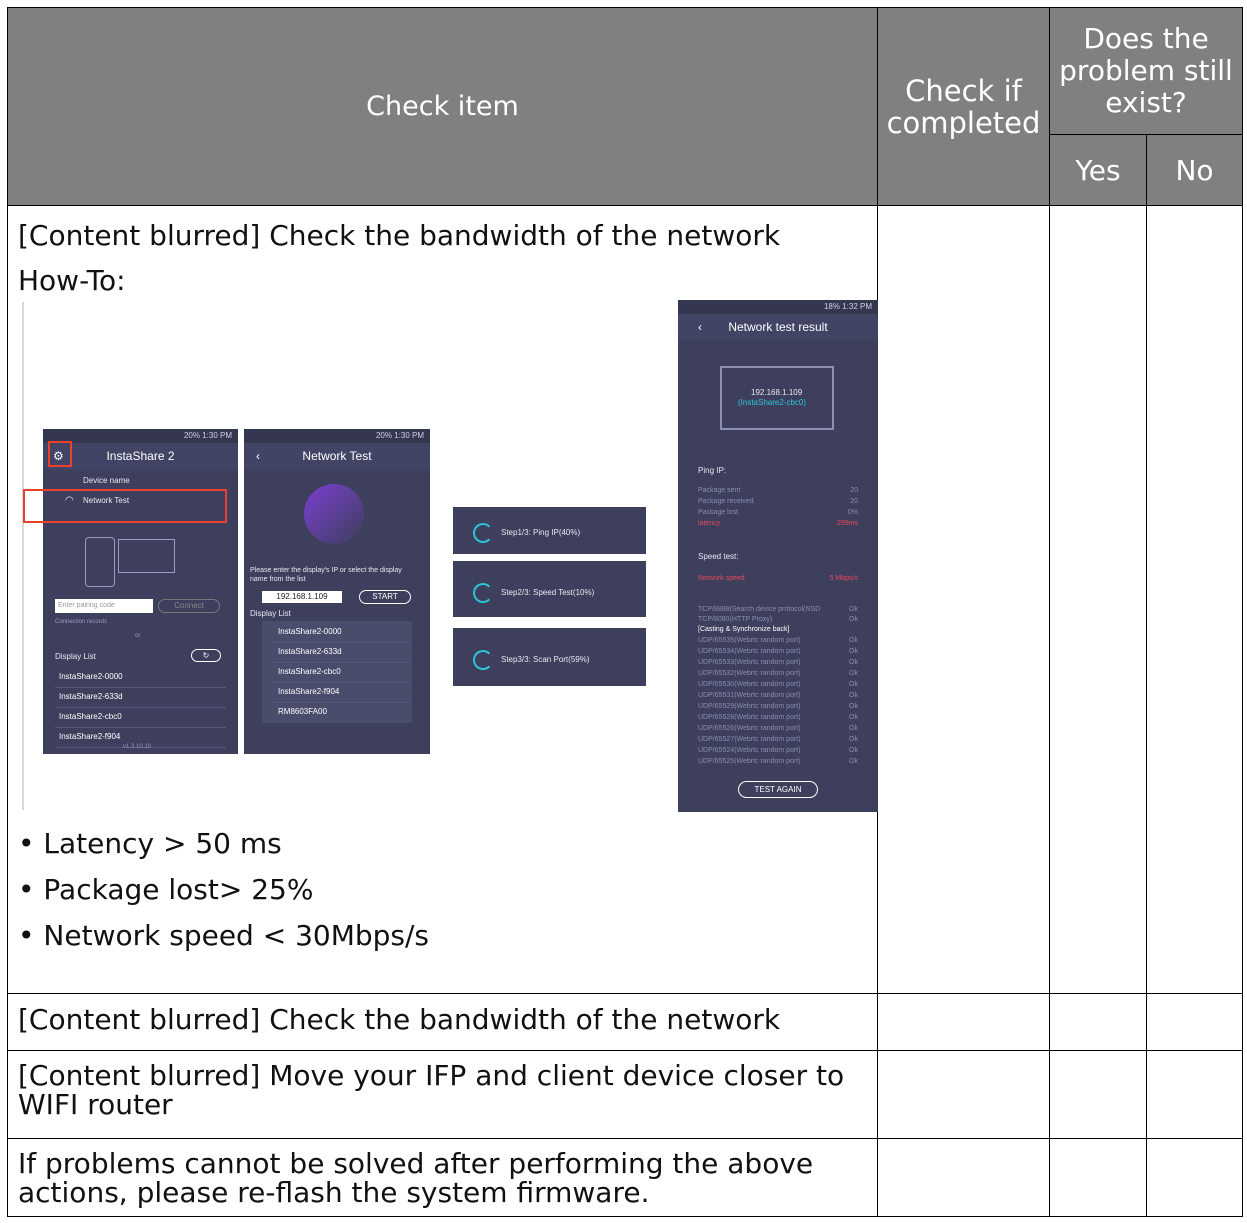  I want to click on port-label: UDP/65535(Webrtc random port), so click(749, 640).